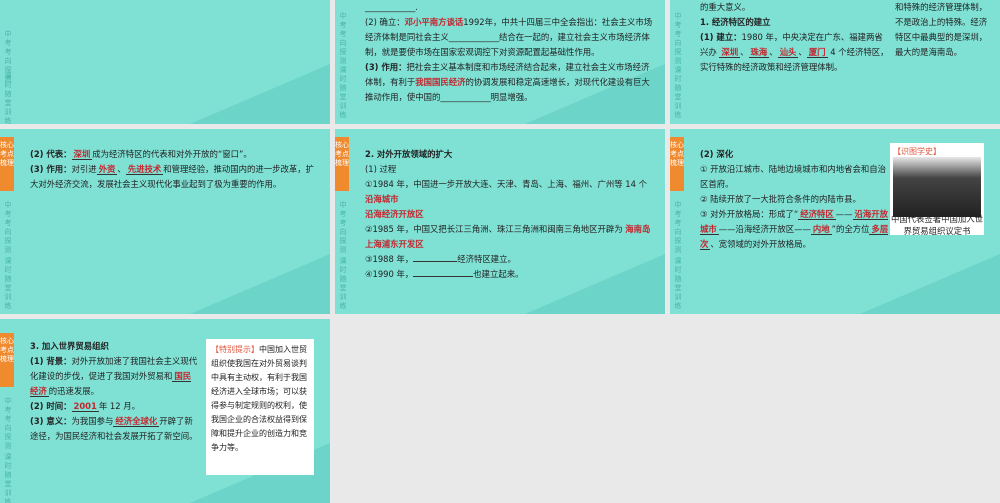 The width and height of the screenshot is (1000, 503). I want to click on section-heading: (2) 深化, so click(717, 154).